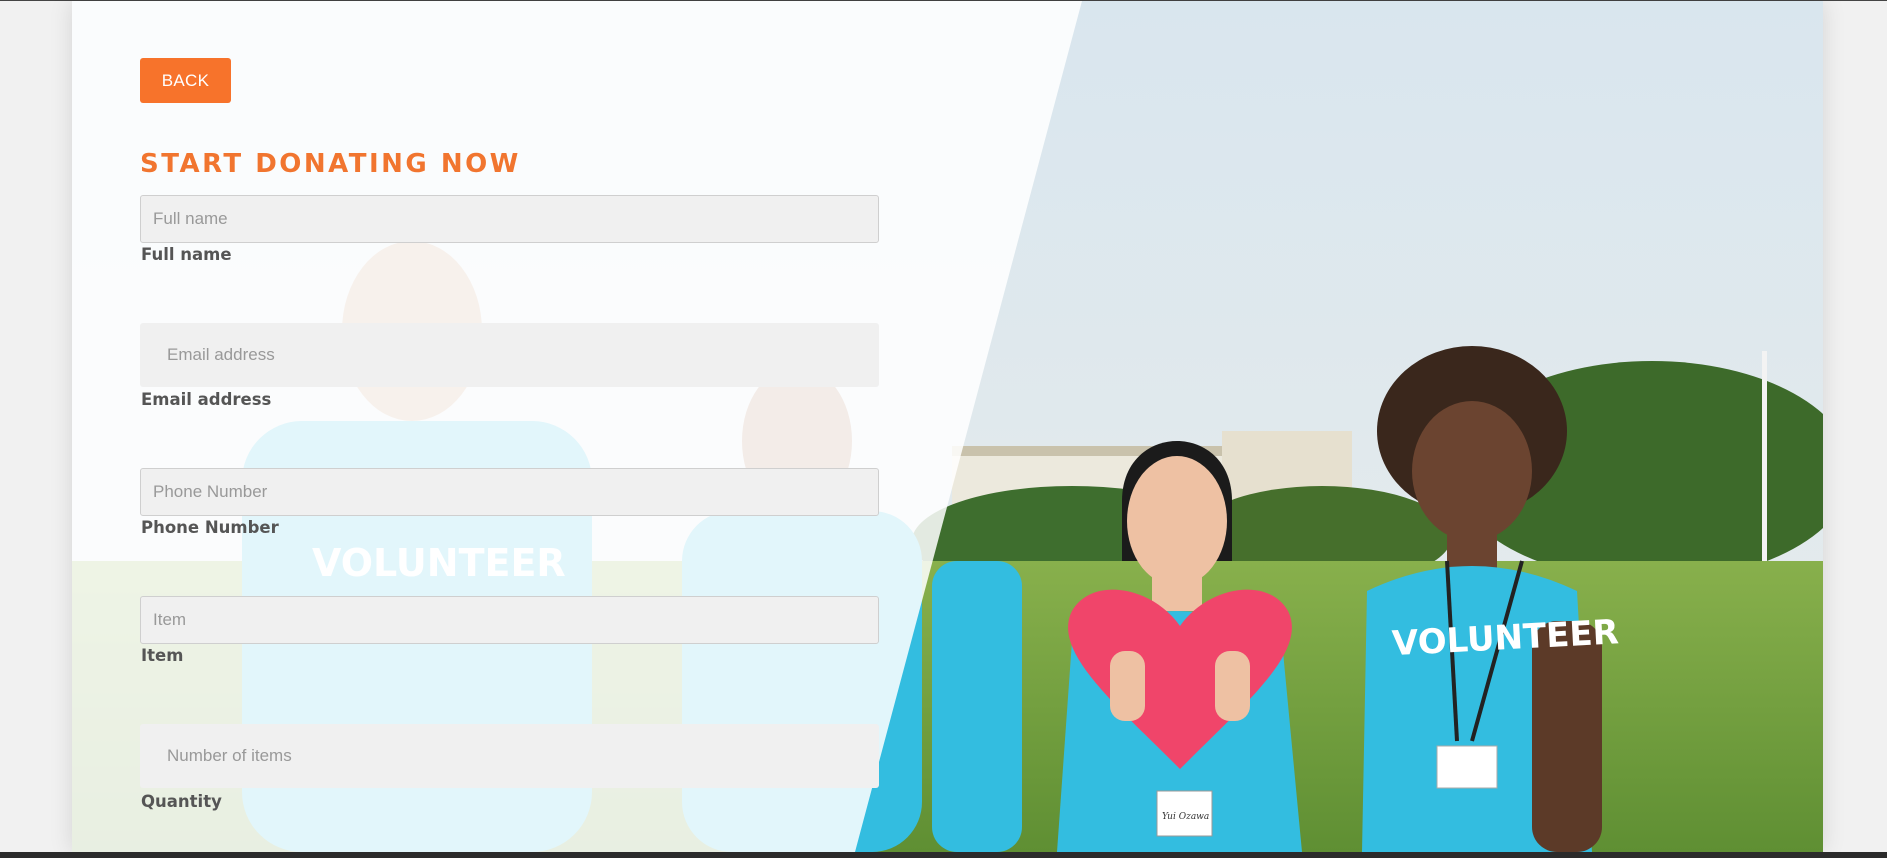  What do you see at coordinates (509, 219) in the screenshot?
I see `full-name-field: Full name` at bounding box center [509, 219].